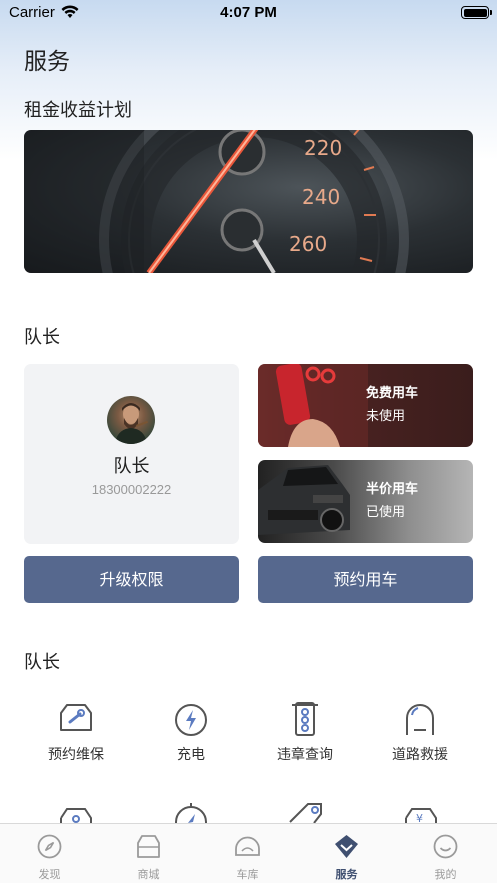  I want to click on member-section-title: 队长, so click(42, 337).